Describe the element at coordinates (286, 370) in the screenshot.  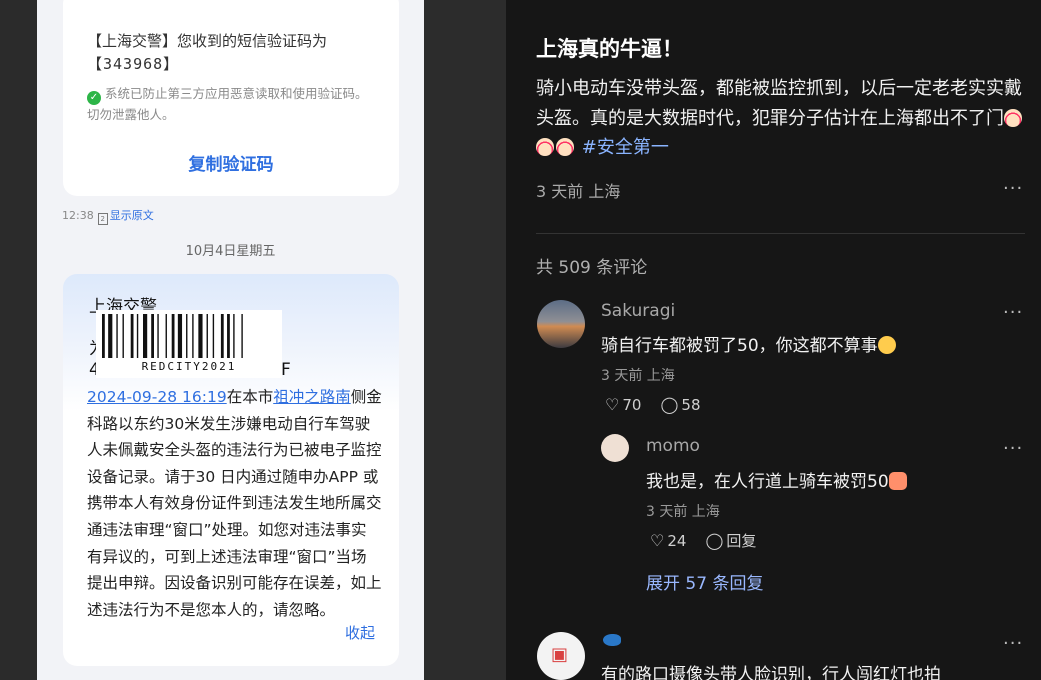
I see `sms-partial-suffix: F` at that location.